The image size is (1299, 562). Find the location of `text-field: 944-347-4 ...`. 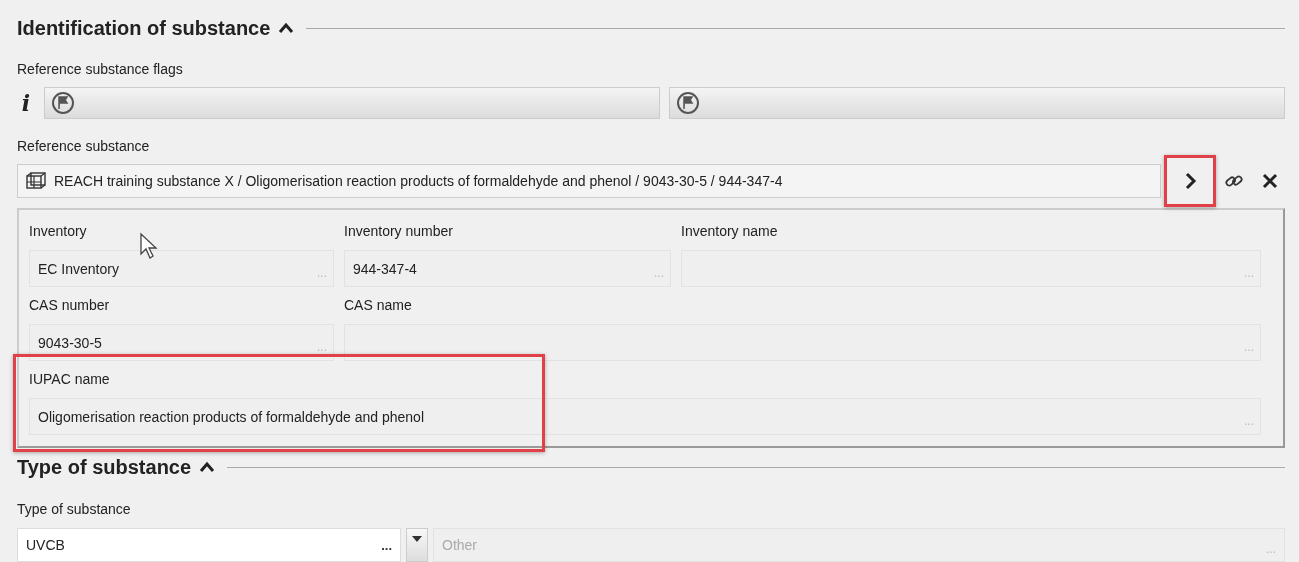

text-field: 944-347-4 ... is located at coordinates (507, 268).